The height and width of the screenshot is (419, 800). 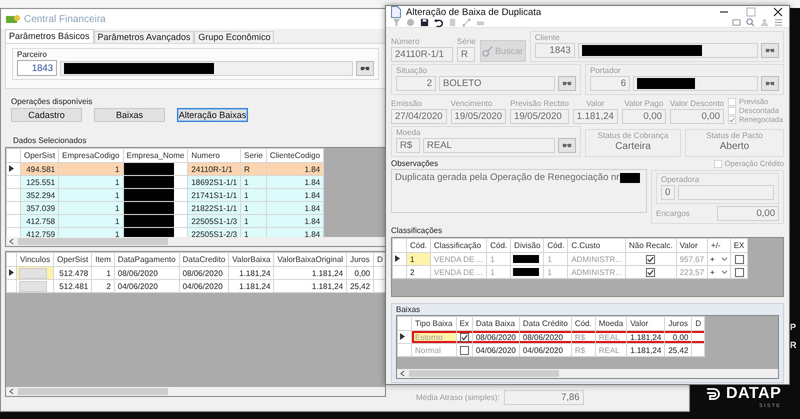 I want to click on operator-name-field, so click(x=726, y=192).